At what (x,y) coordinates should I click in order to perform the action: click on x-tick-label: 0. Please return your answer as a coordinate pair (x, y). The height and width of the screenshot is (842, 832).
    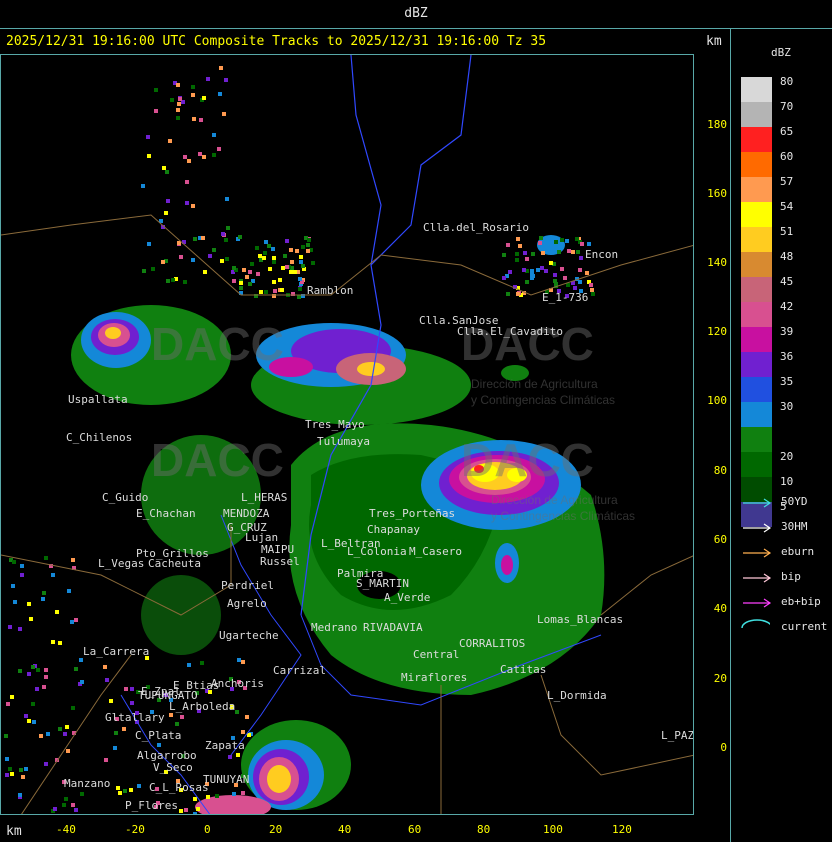
    Looking at the image, I should click on (207, 829).